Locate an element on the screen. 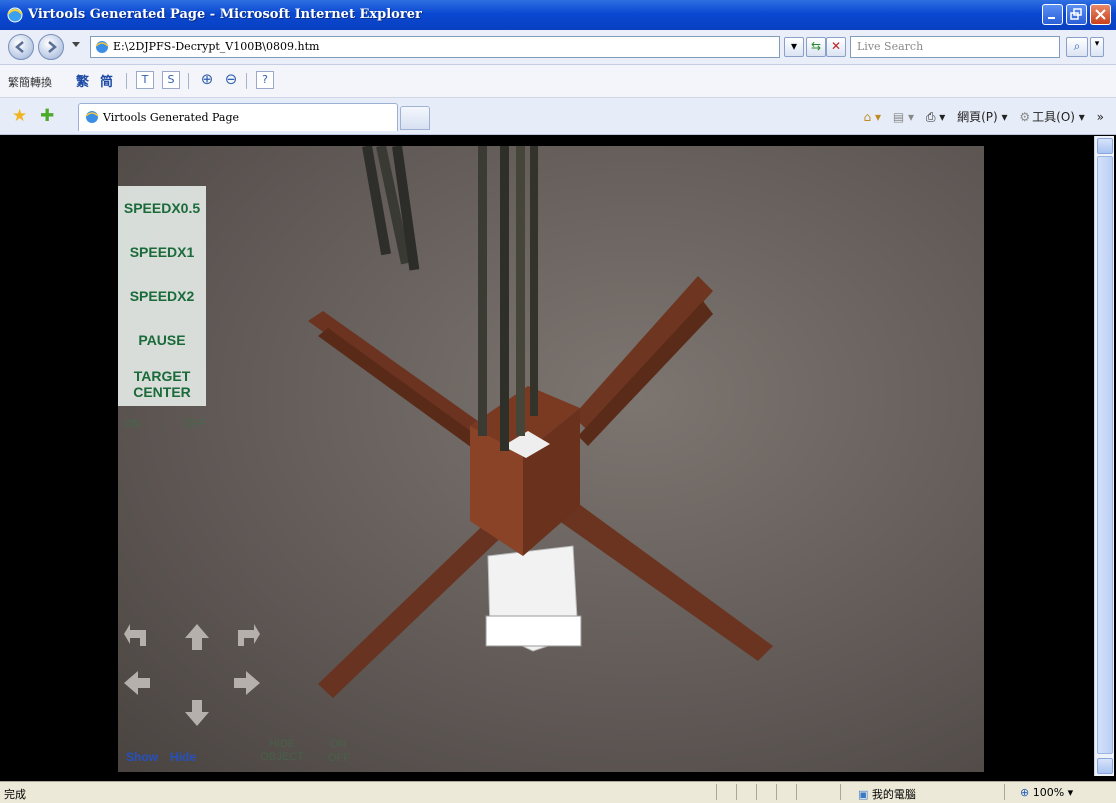 This screenshot has width=1116, height=803. favorites-star-icon: ★ is located at coordinates (19, 116).